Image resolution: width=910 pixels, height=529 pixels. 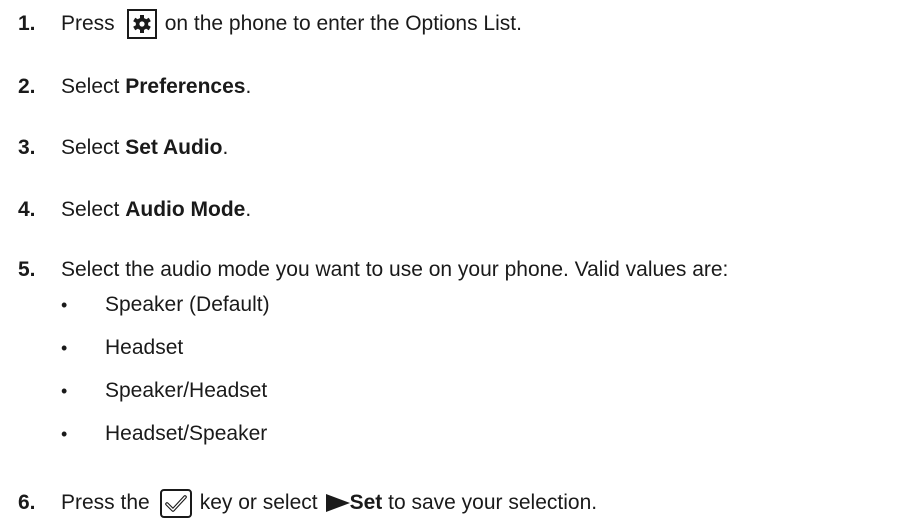 I want to click on step-number: 6., so click(x=27, y=502).